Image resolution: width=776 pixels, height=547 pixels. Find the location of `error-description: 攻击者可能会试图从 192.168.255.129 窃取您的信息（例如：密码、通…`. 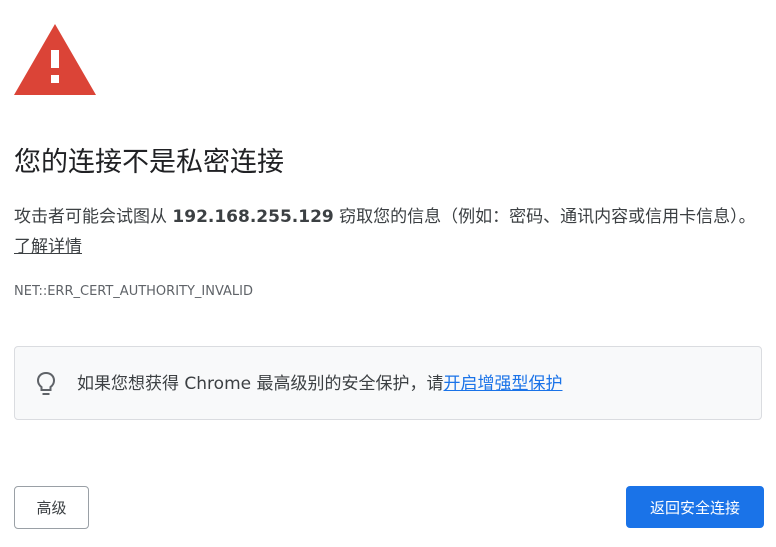

error-description: 攻击者可能会试图从 192.168.255.129 窃取您的信息（例如：密码、通… is located at coordinates (389, 232).